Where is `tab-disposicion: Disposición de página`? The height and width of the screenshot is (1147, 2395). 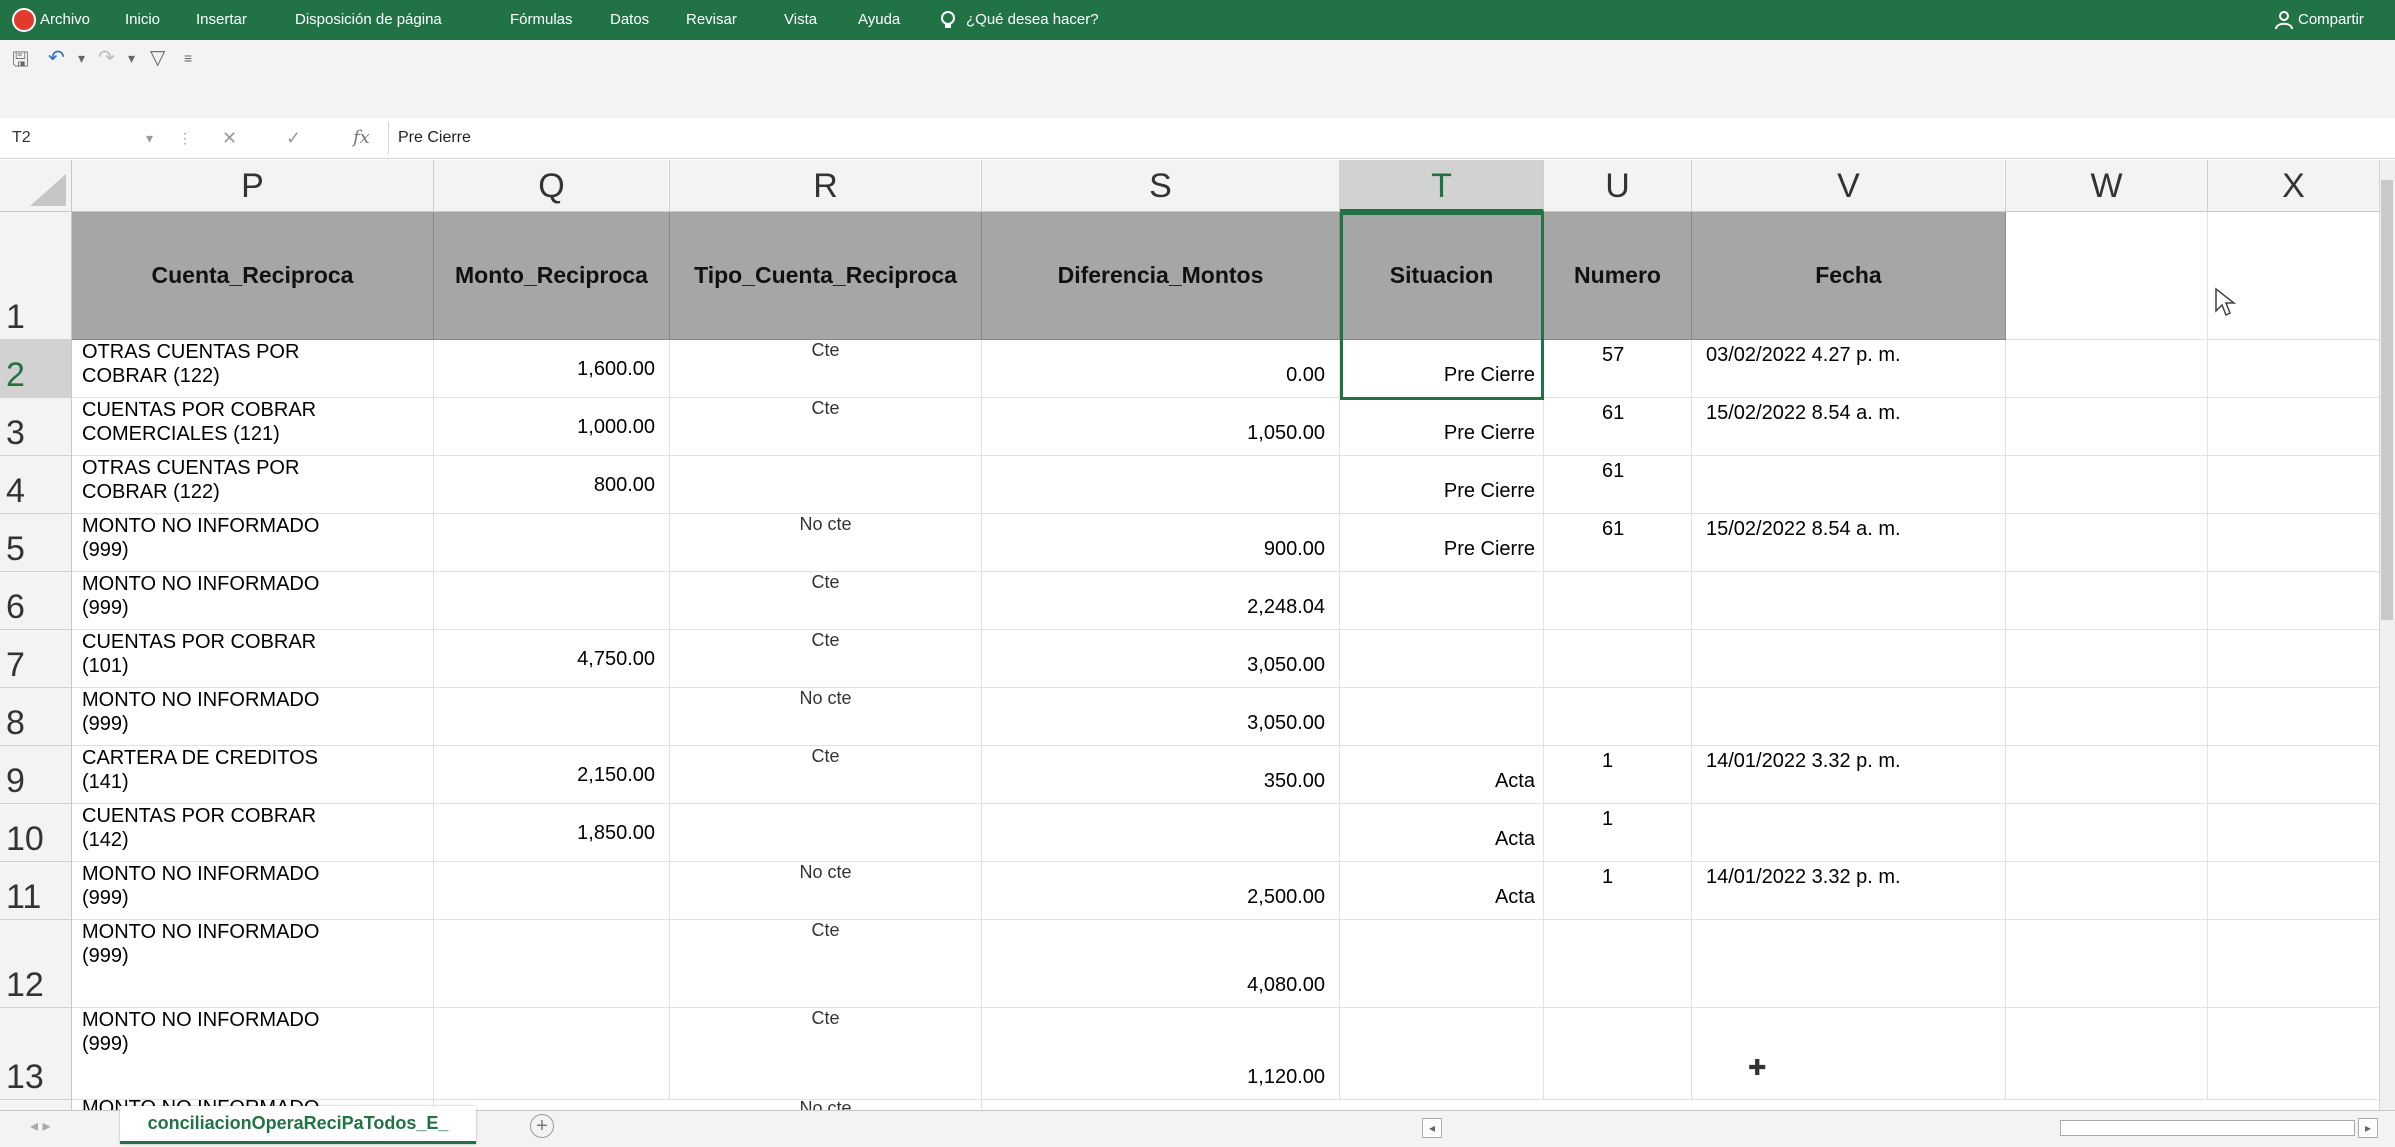 tab-disposicion: Disposición de página is located at coordinates (368, 20).